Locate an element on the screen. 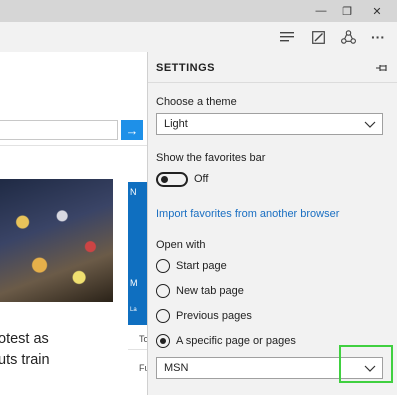  web-note-button is located at coordinates (318, 37).